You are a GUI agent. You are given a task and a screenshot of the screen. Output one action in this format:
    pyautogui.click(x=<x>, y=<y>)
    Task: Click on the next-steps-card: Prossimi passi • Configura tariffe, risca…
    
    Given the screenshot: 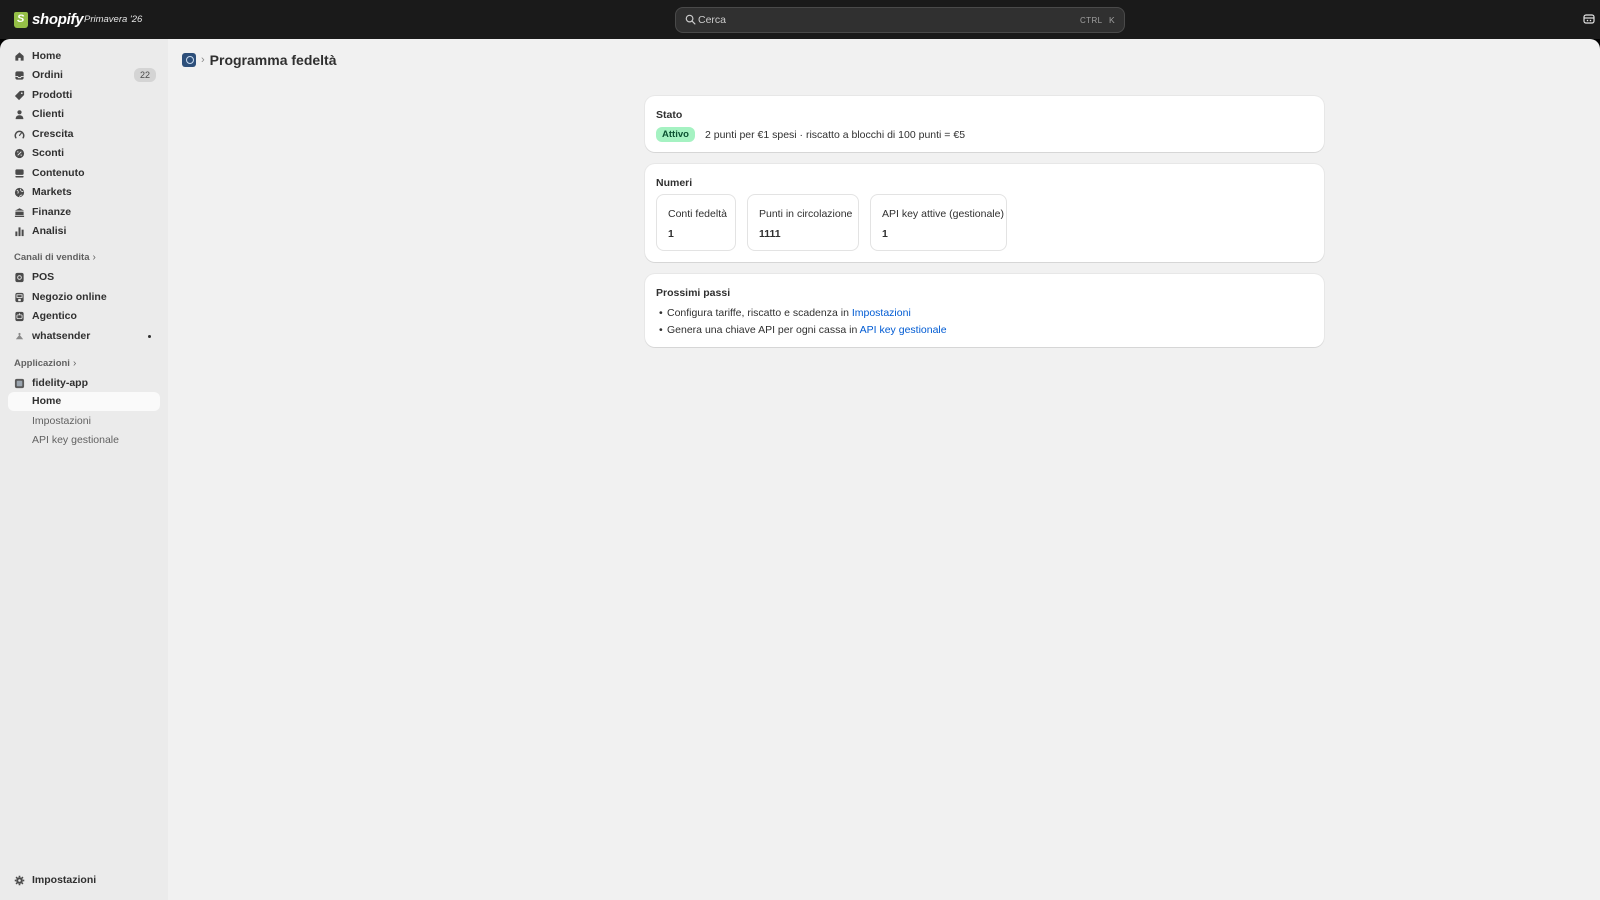 What is the action you would take?
    pyautogui.click(x=984, y=310)
    